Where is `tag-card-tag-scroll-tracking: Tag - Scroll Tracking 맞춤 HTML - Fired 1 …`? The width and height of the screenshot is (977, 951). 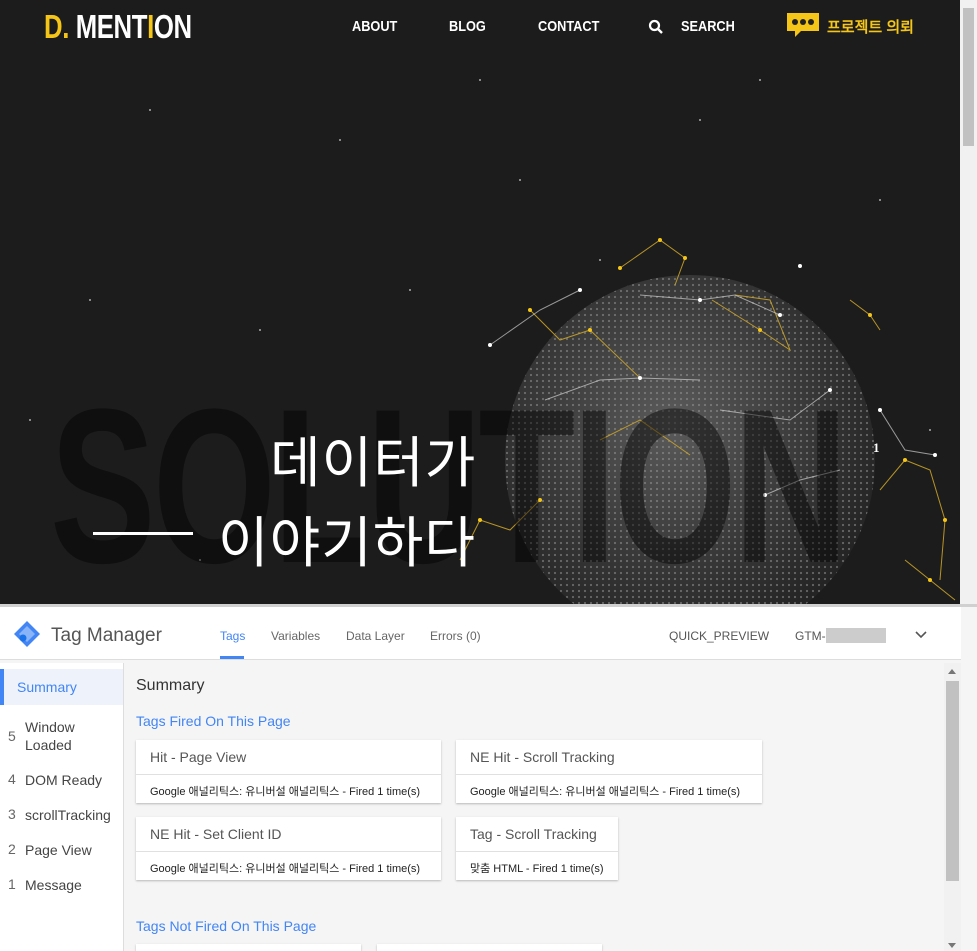 tag-card-tag-scroll-tracking: Tag - Scroll Tracking 맞춤 HTML - Fired 1 … is located at coordinates (537, 848).